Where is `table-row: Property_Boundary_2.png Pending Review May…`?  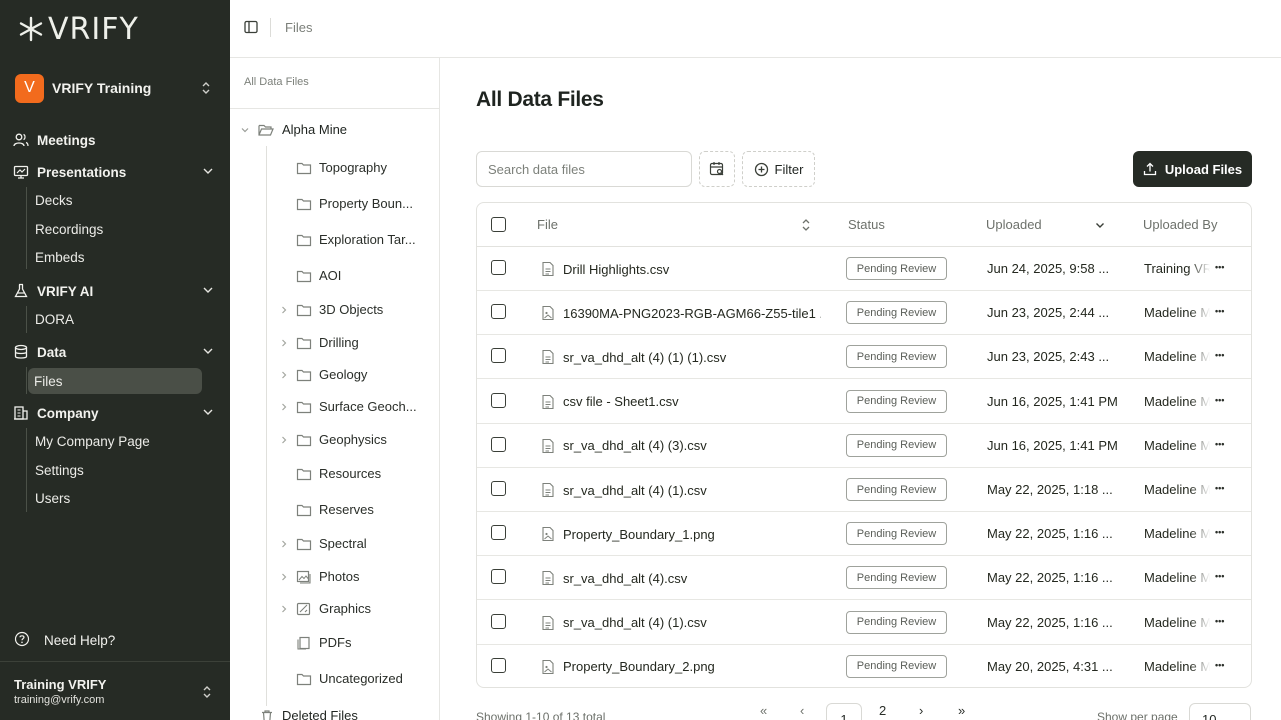 table-row: Property_Boundary_2.png Pending Review May… is located at coordinates (864, 666).